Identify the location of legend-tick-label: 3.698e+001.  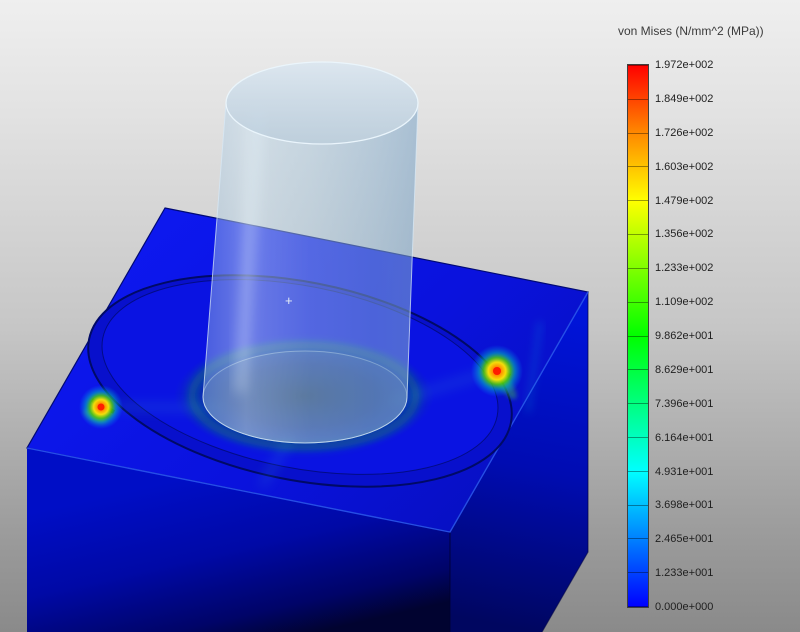
(684, 505).